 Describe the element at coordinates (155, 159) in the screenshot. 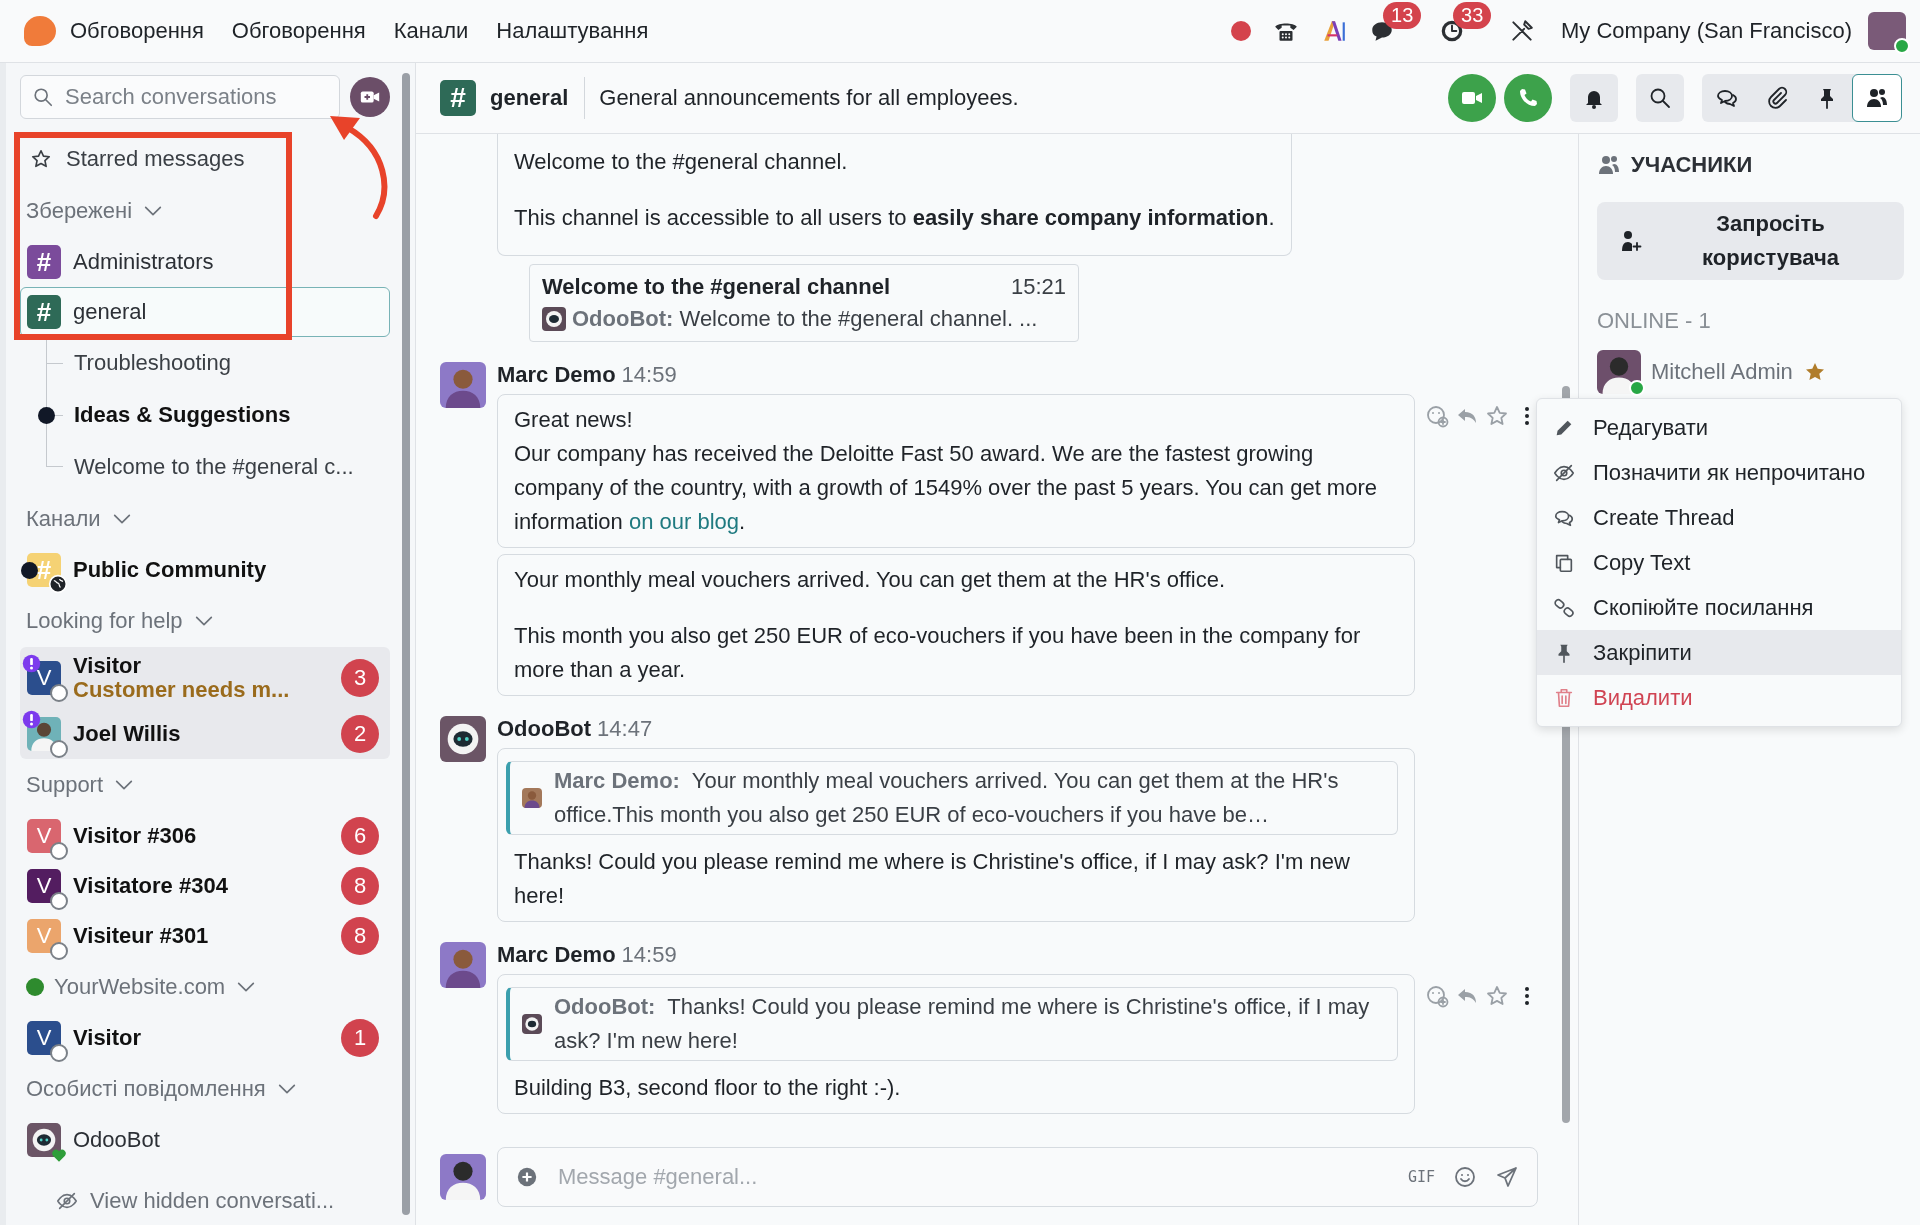

I see `starred-messages-link: Starred messages` at that location.